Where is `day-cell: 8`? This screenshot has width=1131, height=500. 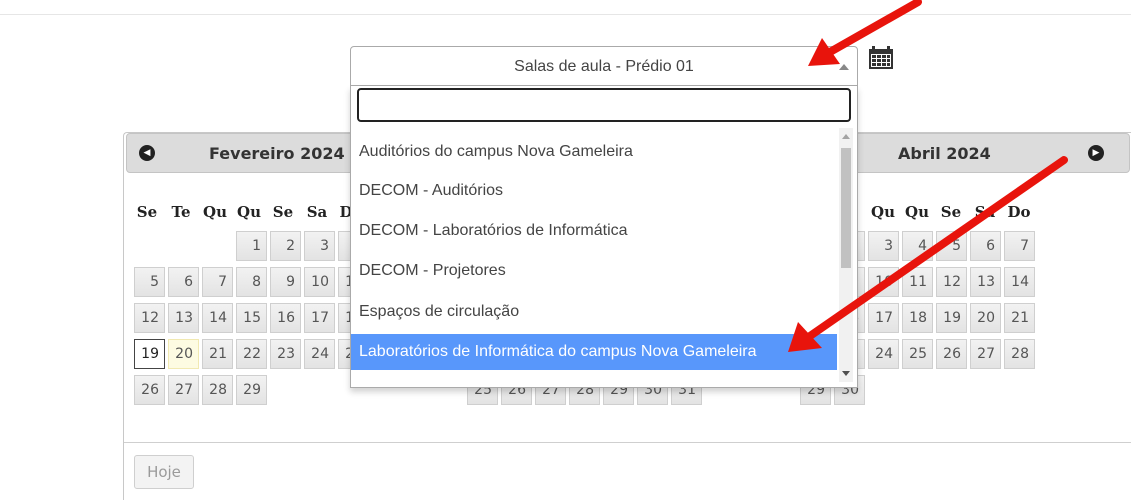 day-cell: 8 is located at coordinates (251, 282).